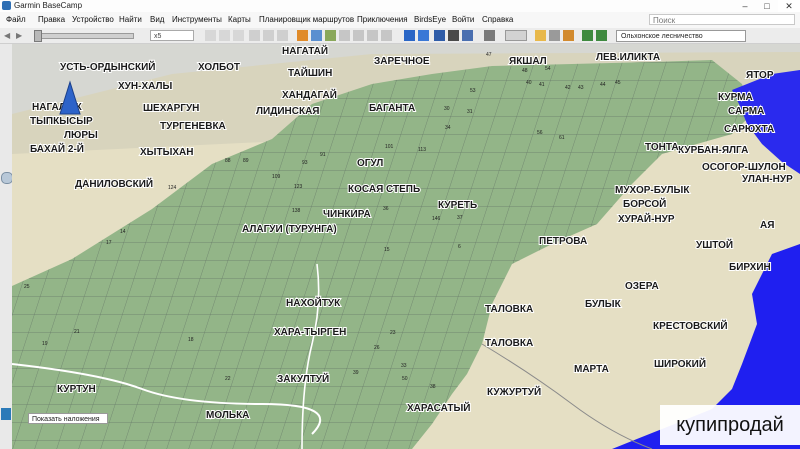  I want to click on menu-help: Справка, so click(497, 20).